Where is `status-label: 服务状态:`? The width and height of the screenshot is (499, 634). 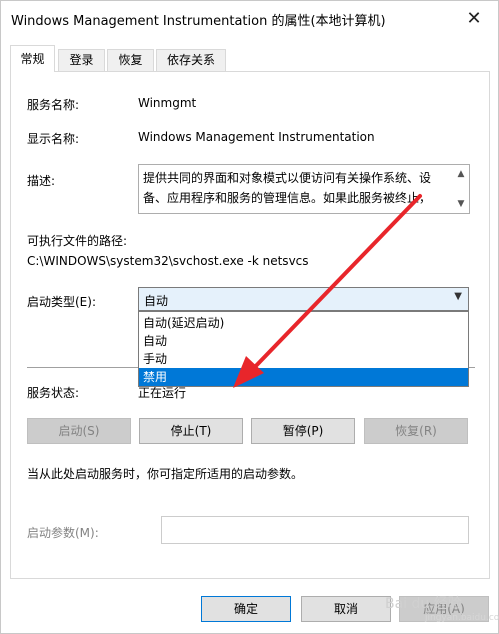 status-label: 服务状态: is located at coordinates (53, 393).